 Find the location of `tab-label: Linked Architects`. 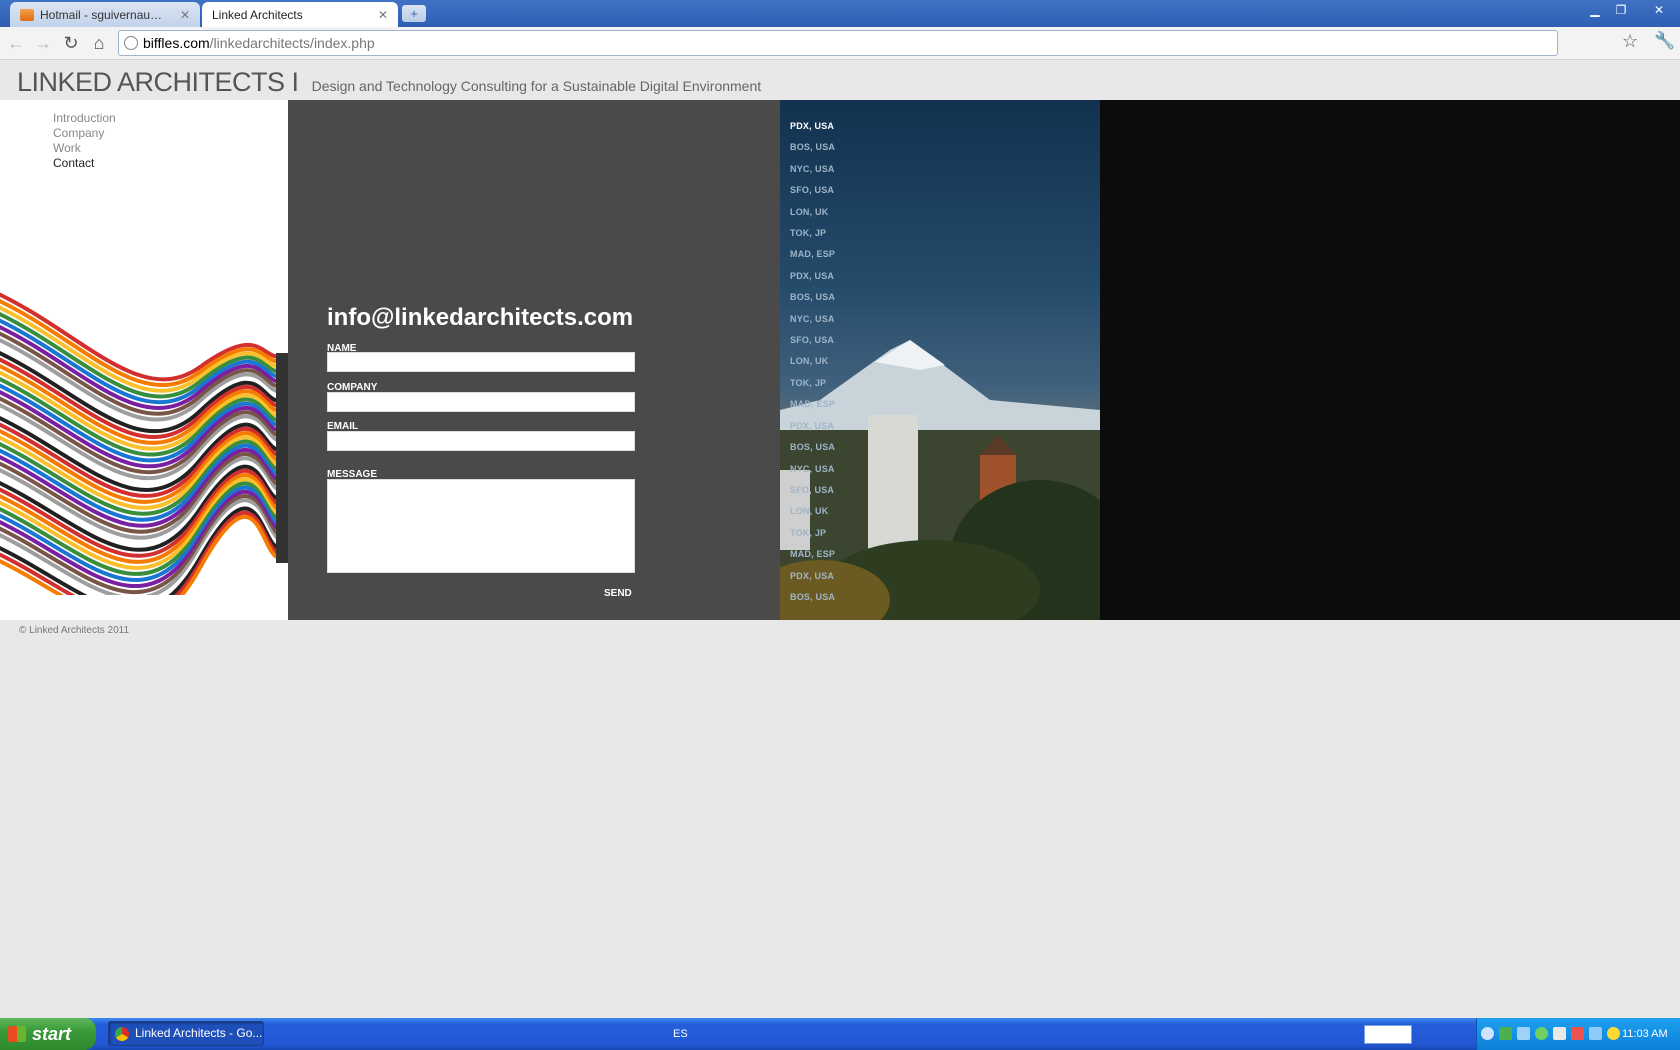

tab-label: Linked Architects is located at coordinates (257, 14).